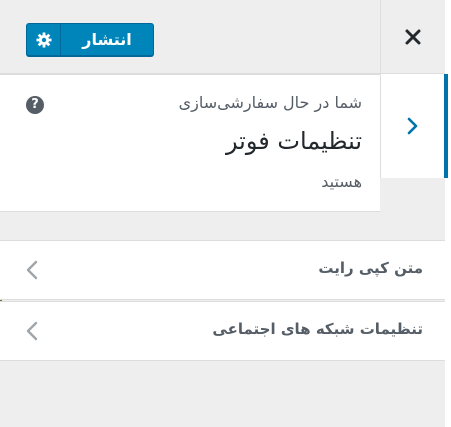 The image size is (451, 427). I want to click on section-label: متن کپی رایت, so click(370, 268).